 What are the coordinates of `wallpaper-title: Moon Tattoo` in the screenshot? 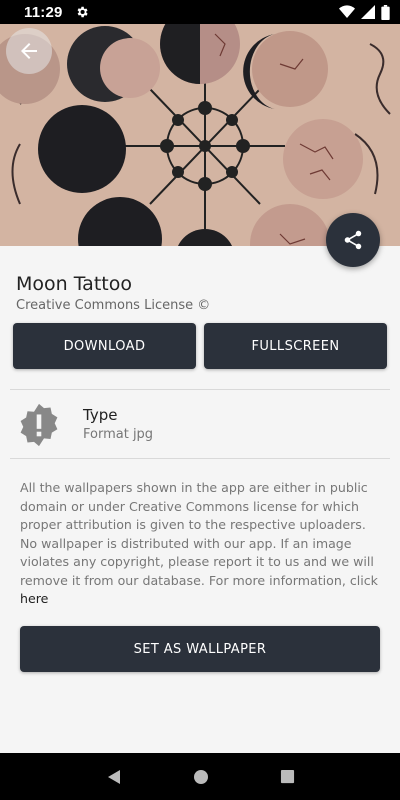 It's located at (74, 284).